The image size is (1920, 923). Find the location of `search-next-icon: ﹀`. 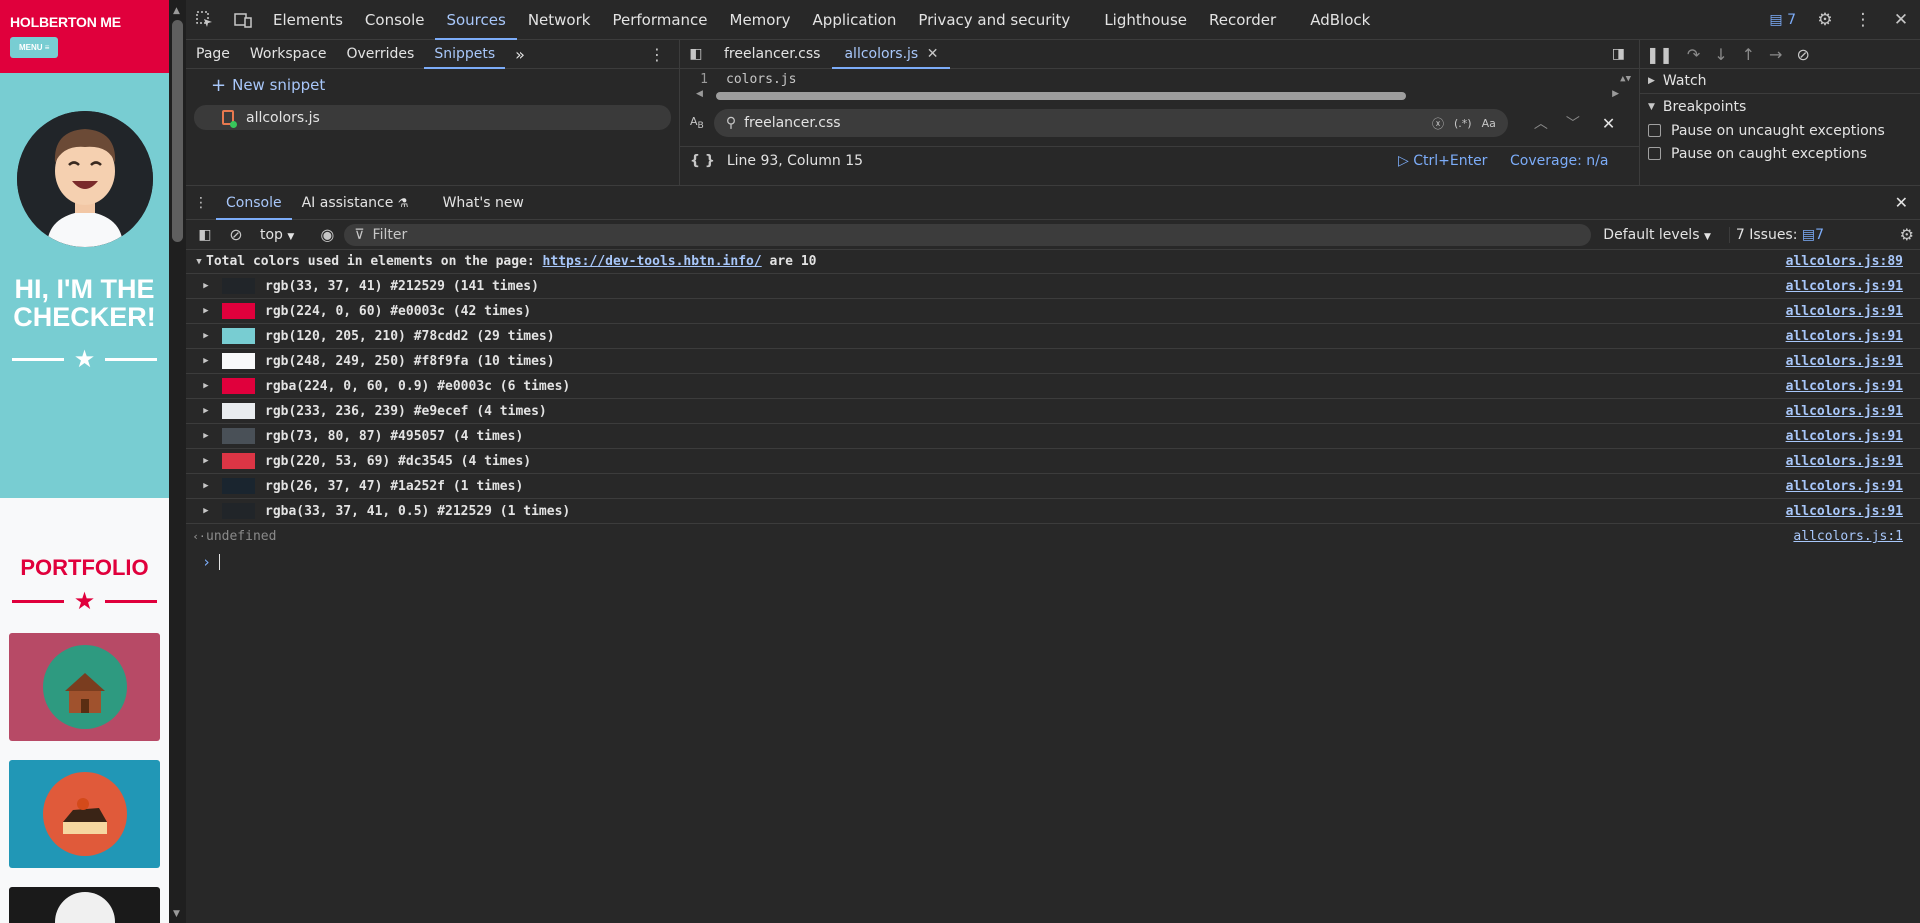

search-next-icon: ﹀ is located at coordinates (1573, 123).